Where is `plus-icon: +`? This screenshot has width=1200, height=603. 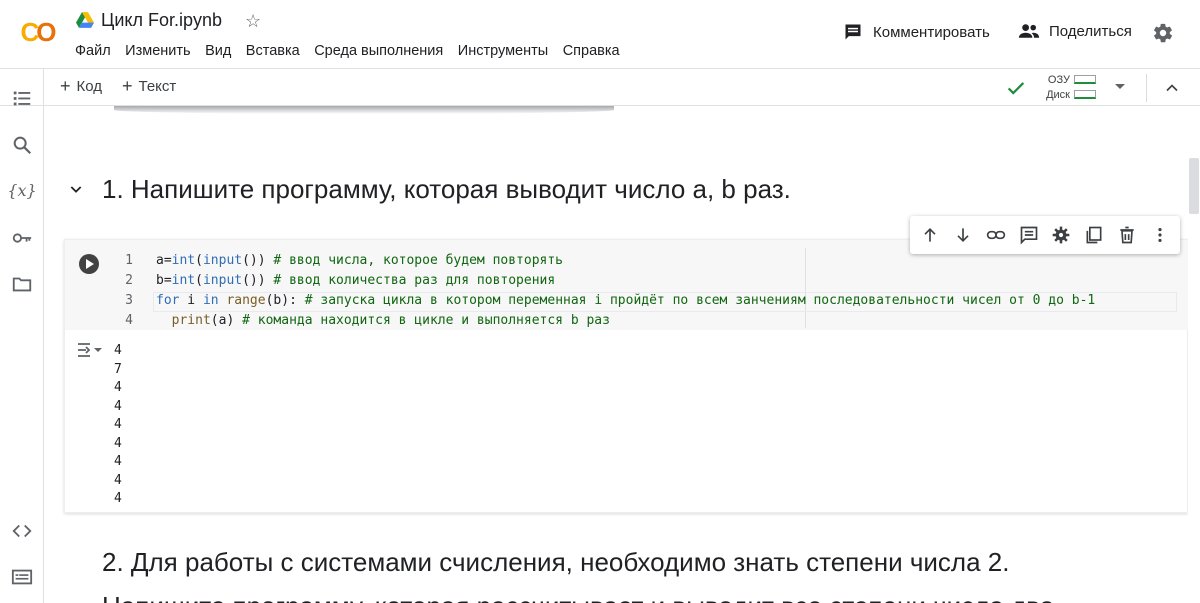
plus-icon: + is located at coordinates (127, 86).